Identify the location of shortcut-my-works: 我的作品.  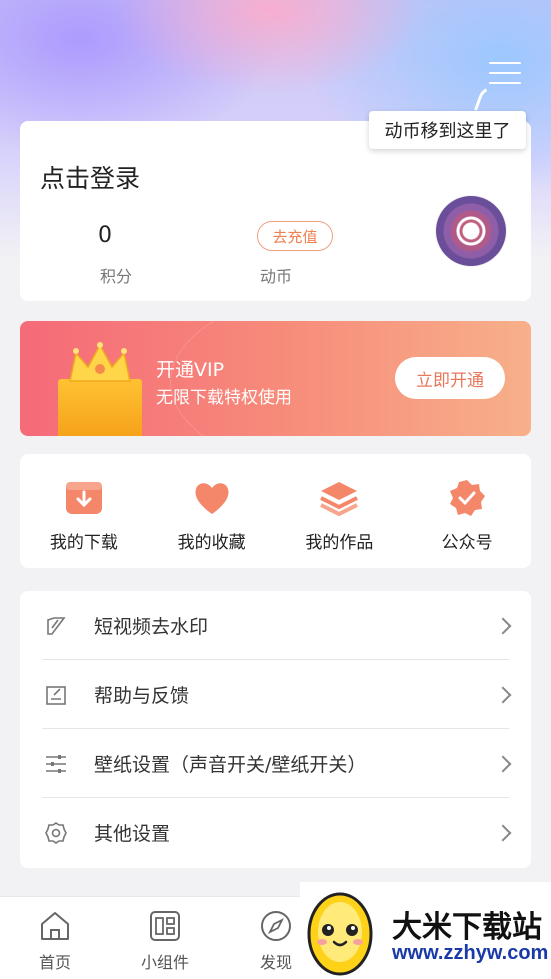
(340, 511).